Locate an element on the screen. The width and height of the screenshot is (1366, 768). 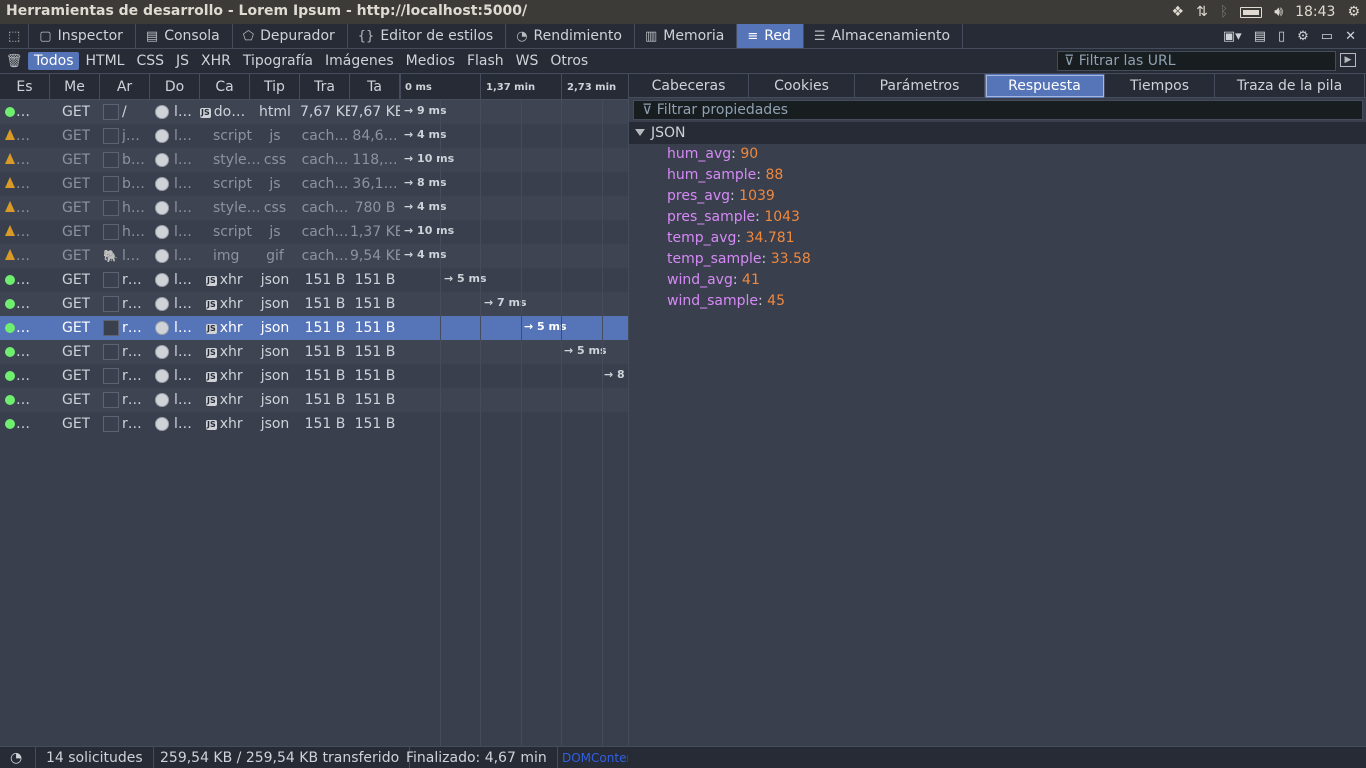
clock: 18:43 is located at coordinates (1315, 12).